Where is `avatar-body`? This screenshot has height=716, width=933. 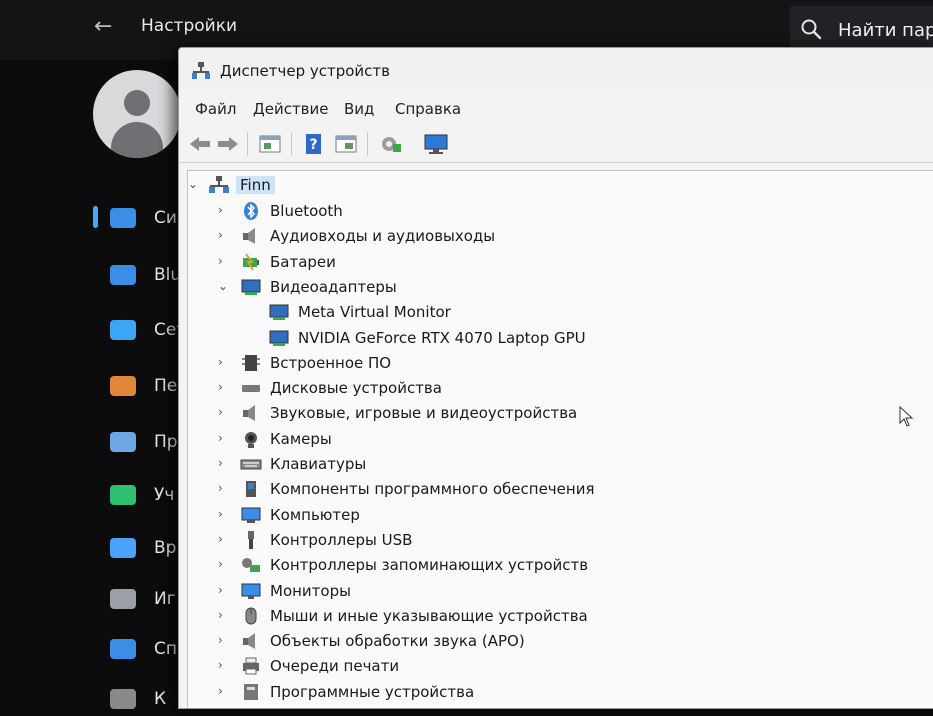
avatar-body is located at coordinates (137, 140).